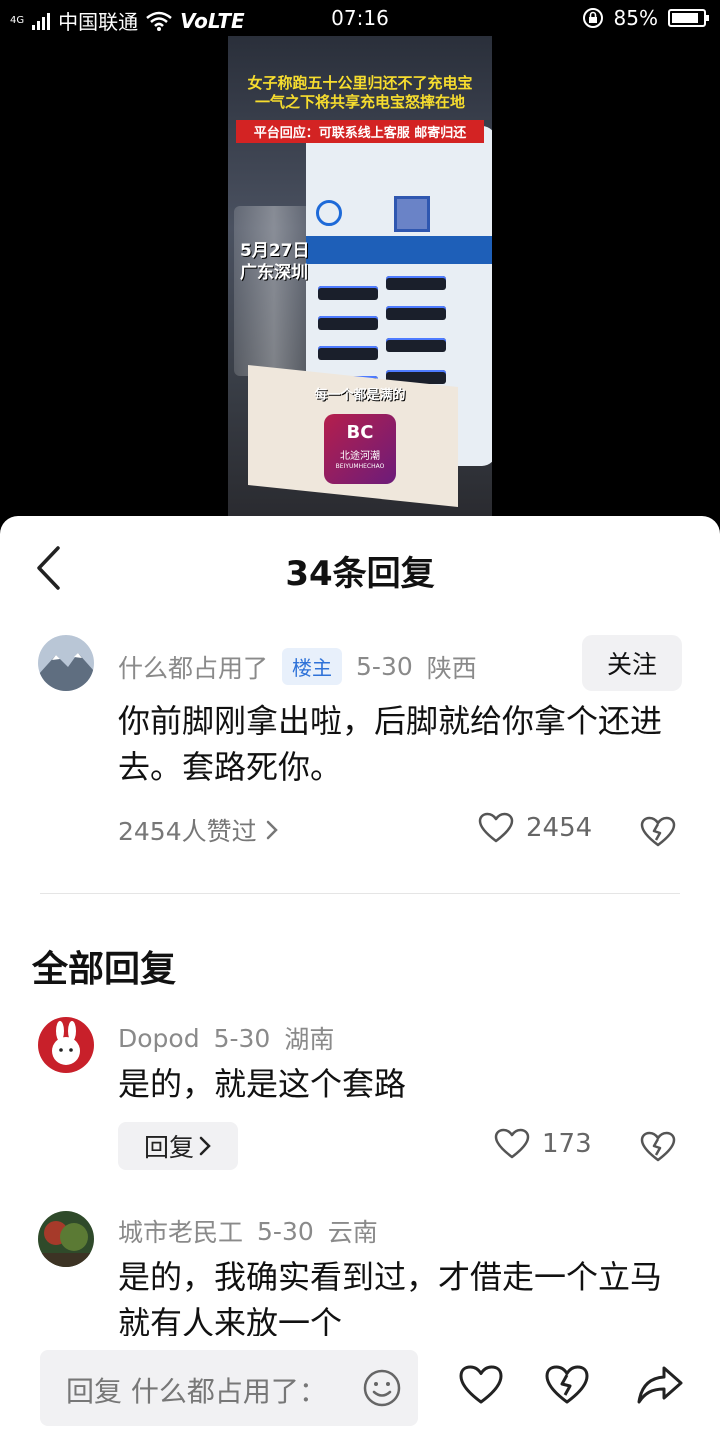  Describe the element at coordinates (390, 1300) in the screenshot. I see `reply-text: 是的，我确实看到过，才借走一个立马就有人来放一个` at that location.